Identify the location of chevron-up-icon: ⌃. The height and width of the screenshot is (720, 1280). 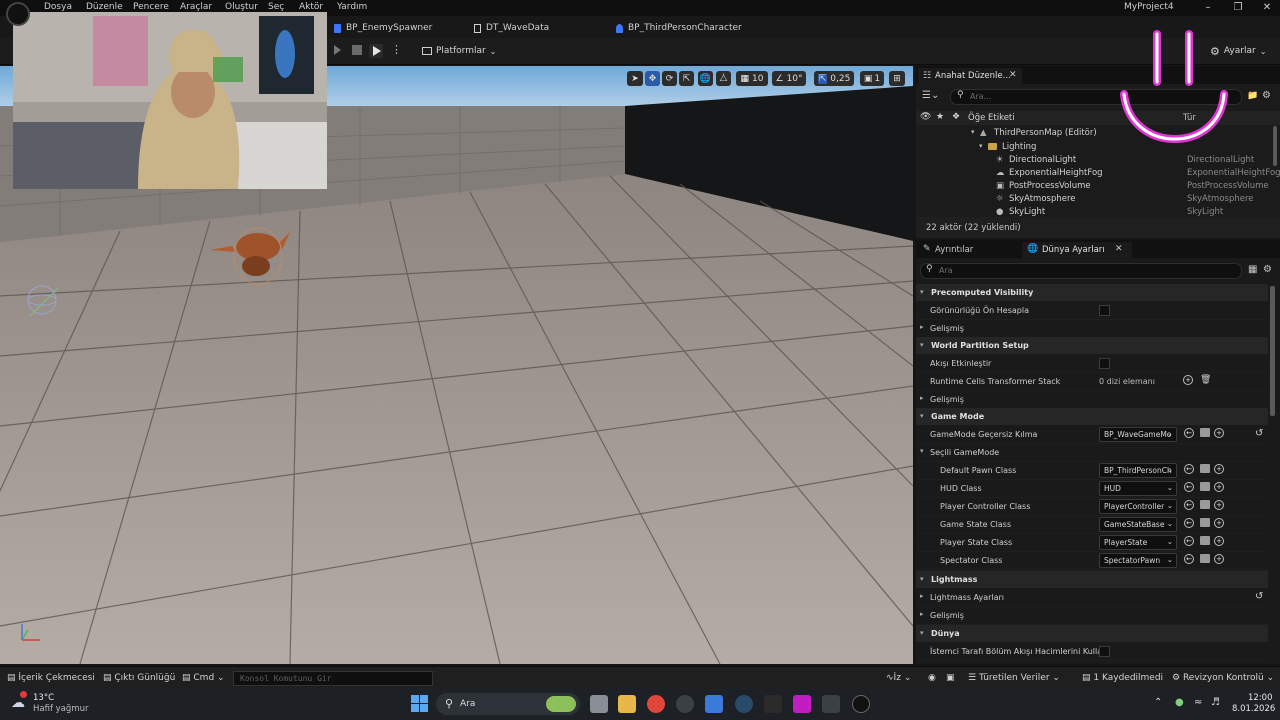
(1158, 702).